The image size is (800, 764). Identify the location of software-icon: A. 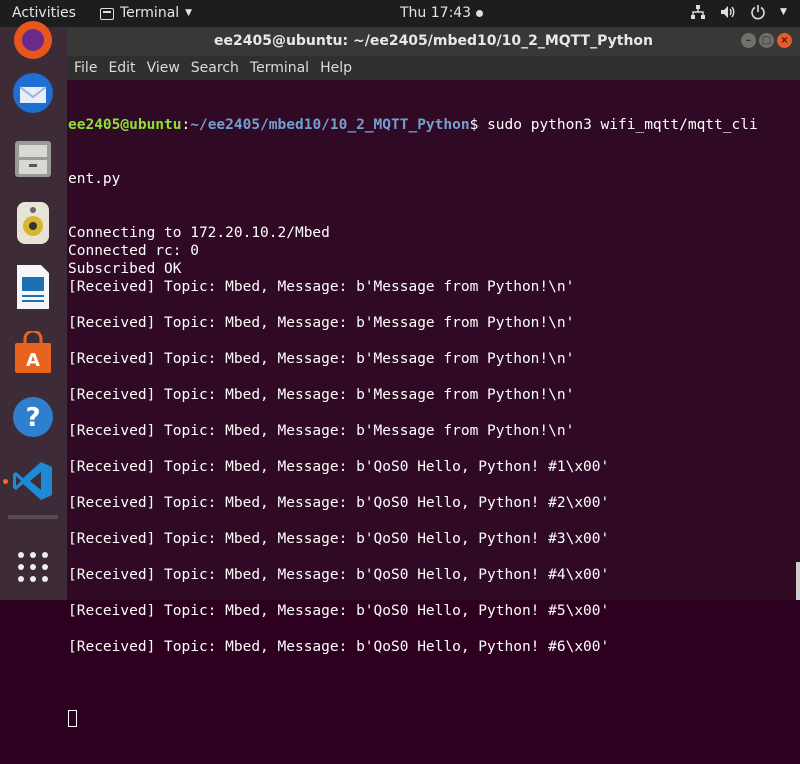
(33, 353).